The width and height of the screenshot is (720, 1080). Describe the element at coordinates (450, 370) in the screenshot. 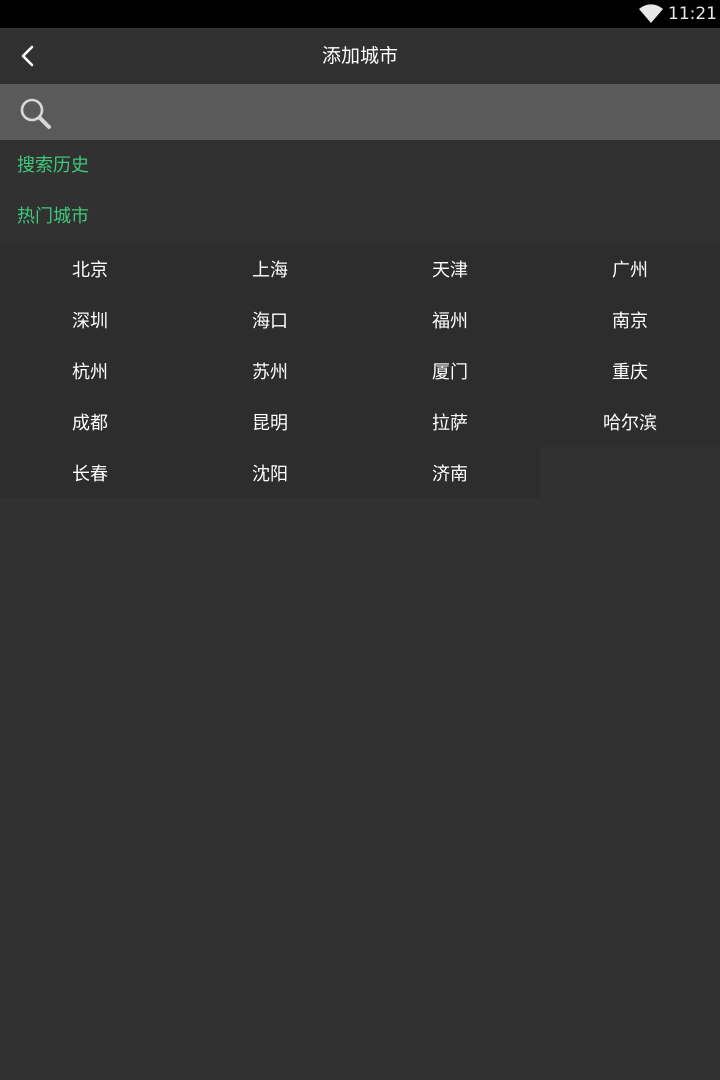

I see `city-item: 厦门` at that location.